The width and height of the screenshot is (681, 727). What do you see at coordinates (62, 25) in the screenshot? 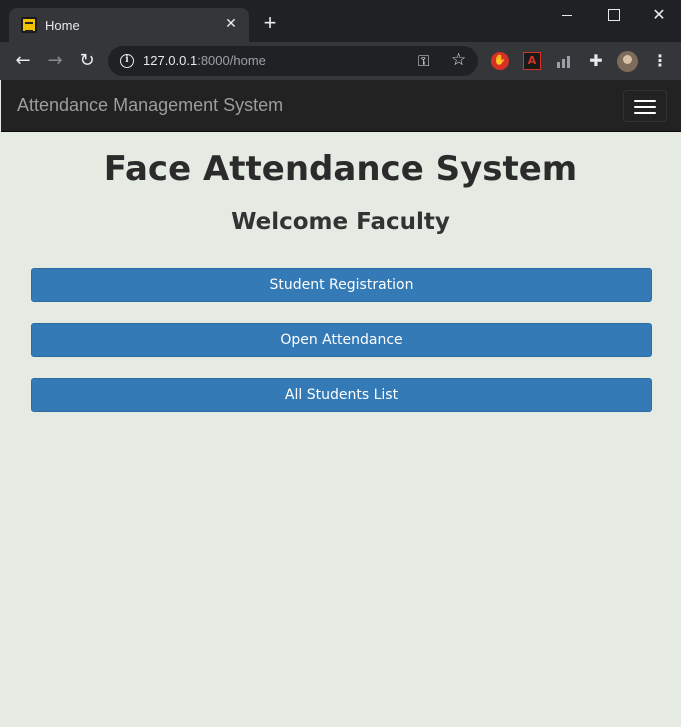
I see `tab-title: Home` at bounding box center [62, 25].